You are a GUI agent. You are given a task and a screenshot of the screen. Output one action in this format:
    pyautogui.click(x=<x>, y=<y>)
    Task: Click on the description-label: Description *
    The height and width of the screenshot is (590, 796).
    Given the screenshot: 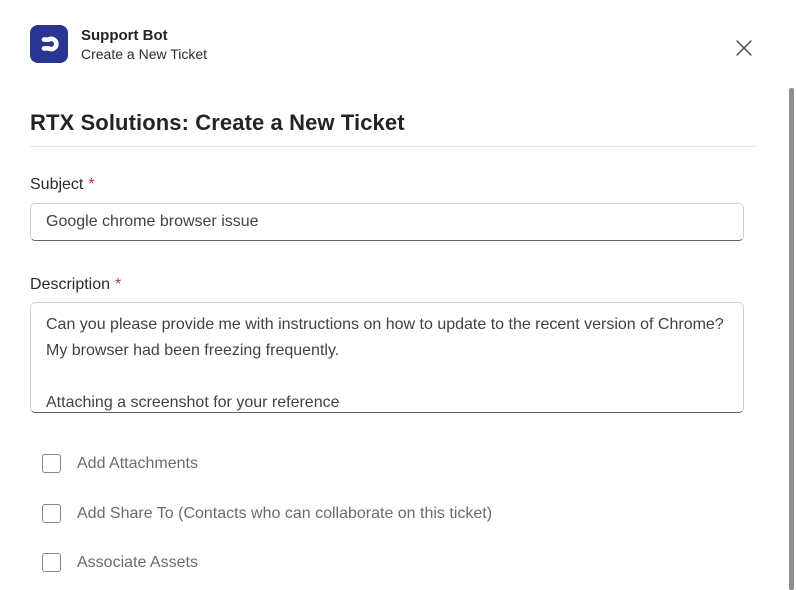 What is the action you would take?
    pyautogui.click(x=75, y=285)
    